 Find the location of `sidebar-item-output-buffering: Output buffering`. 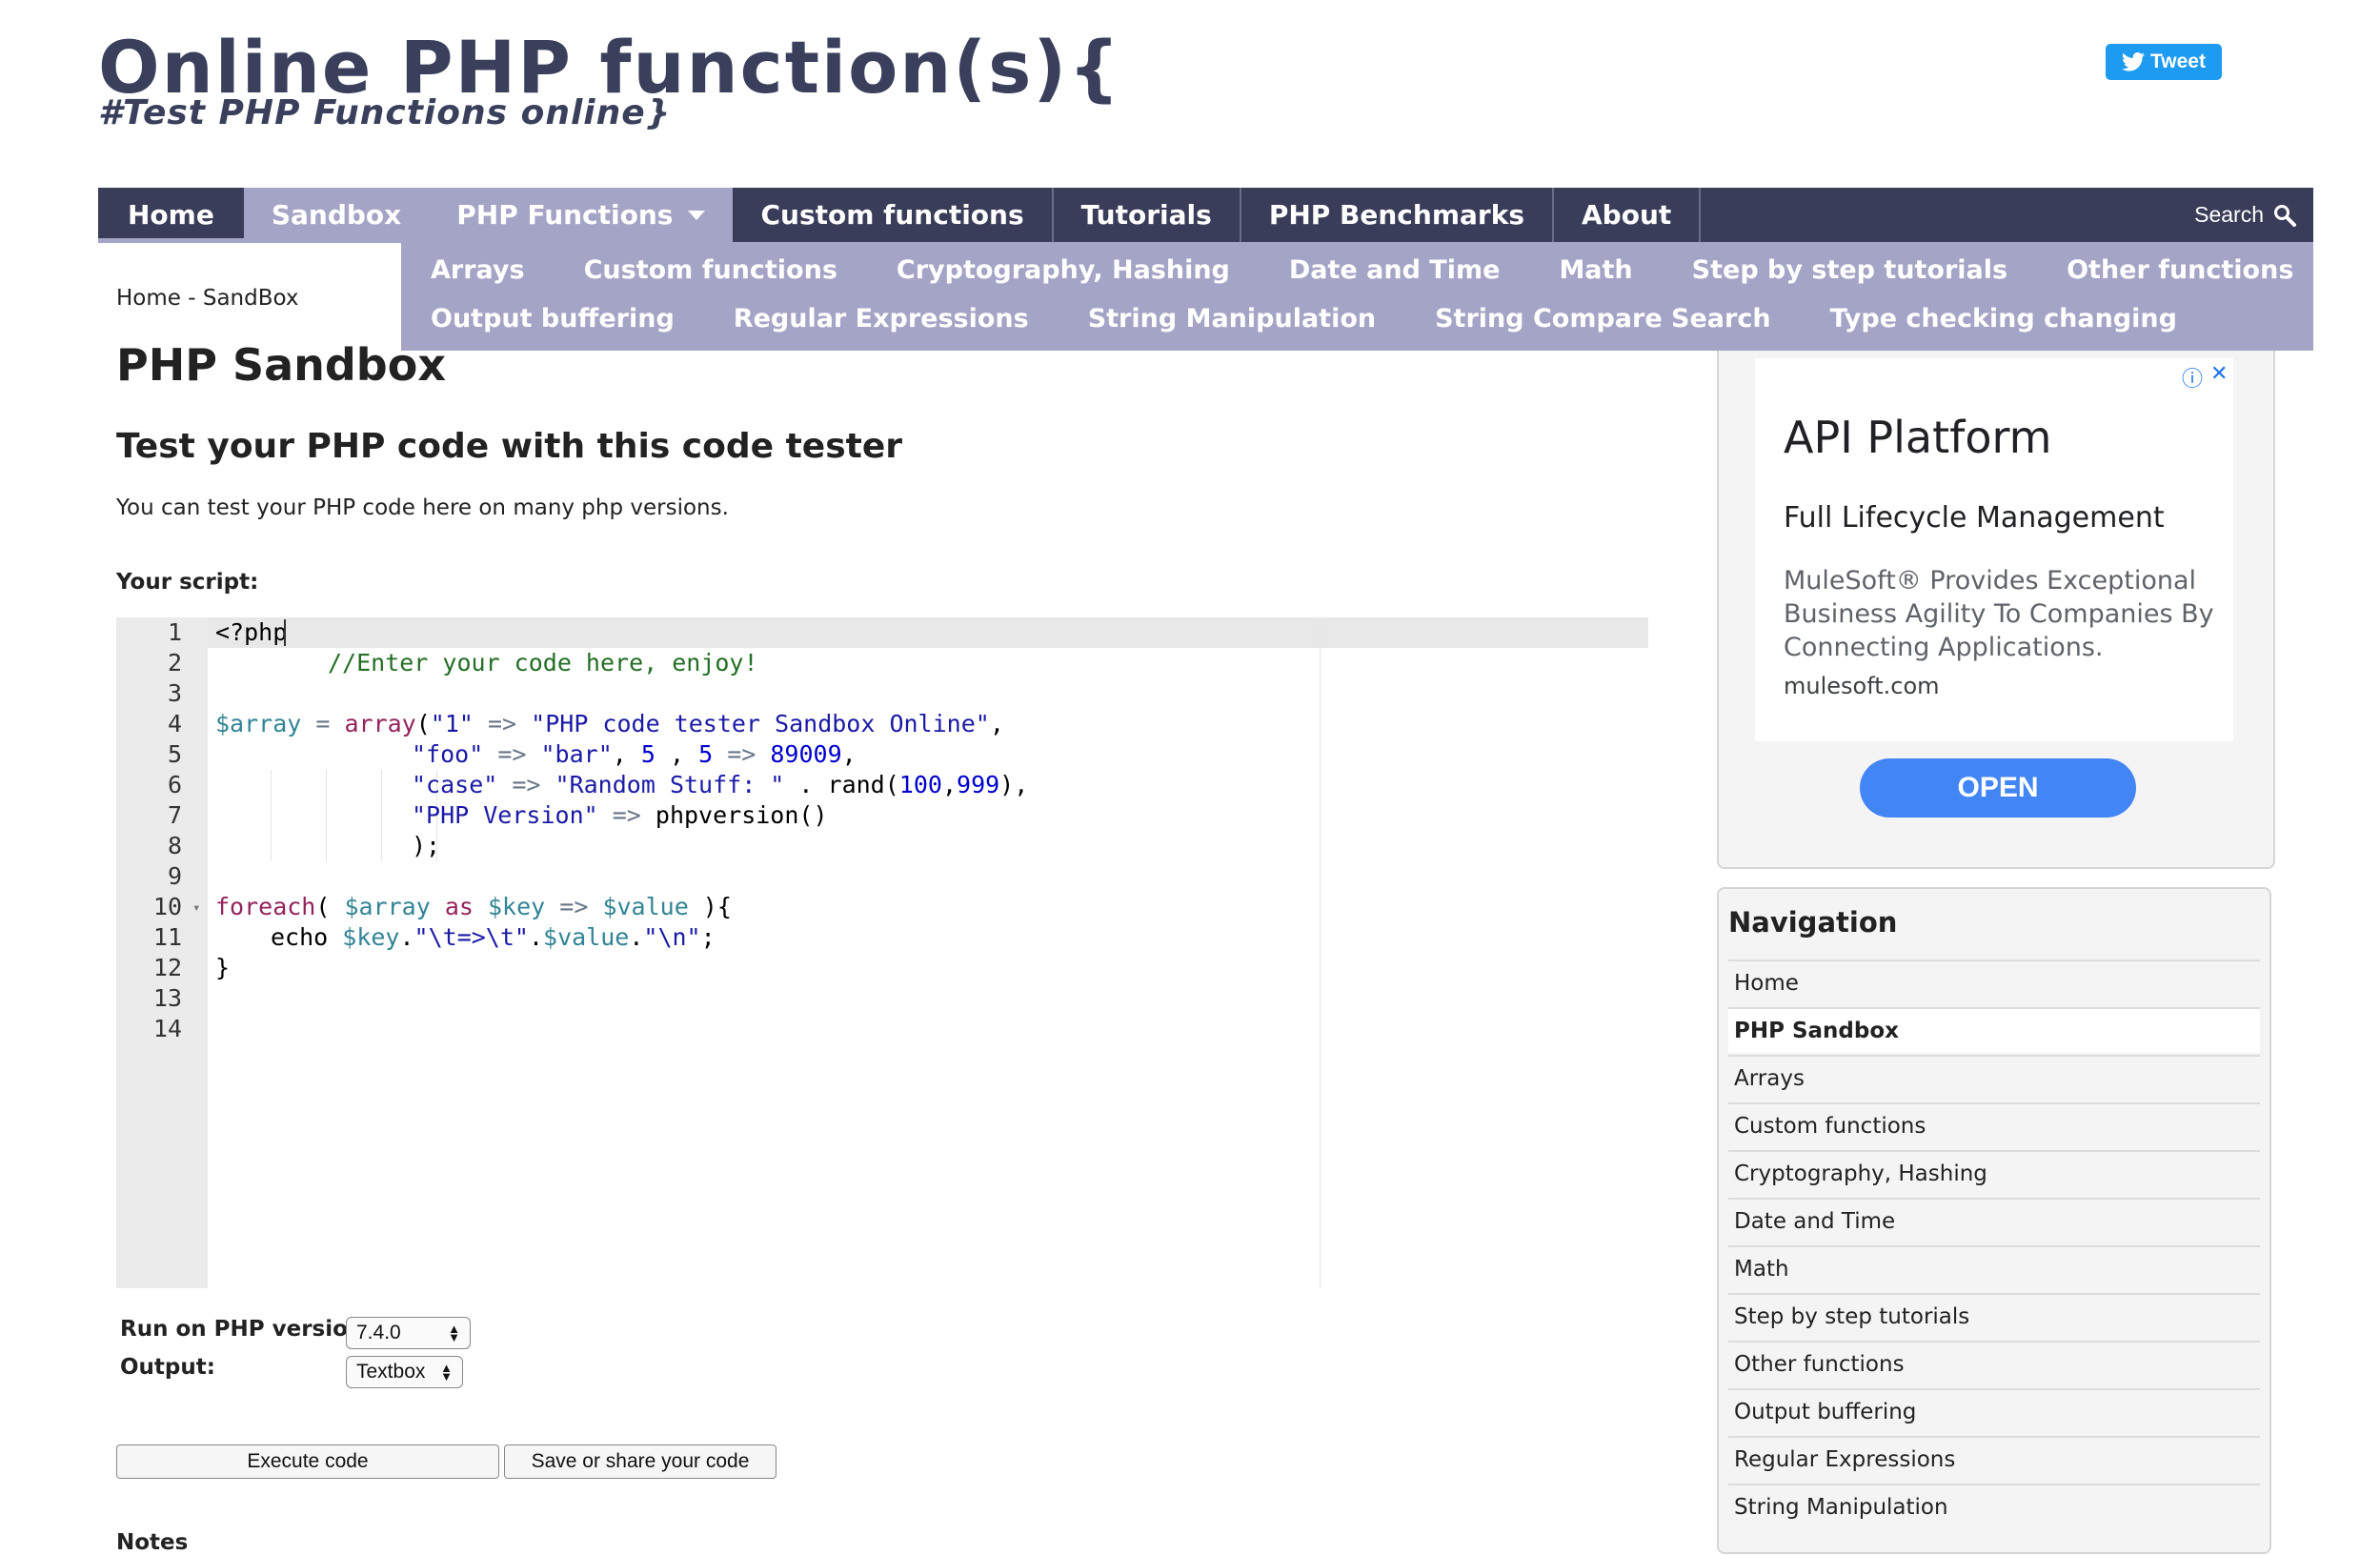

sidebar-item-output-buffering: Output buffering is located at coordinates (1994, 1411).